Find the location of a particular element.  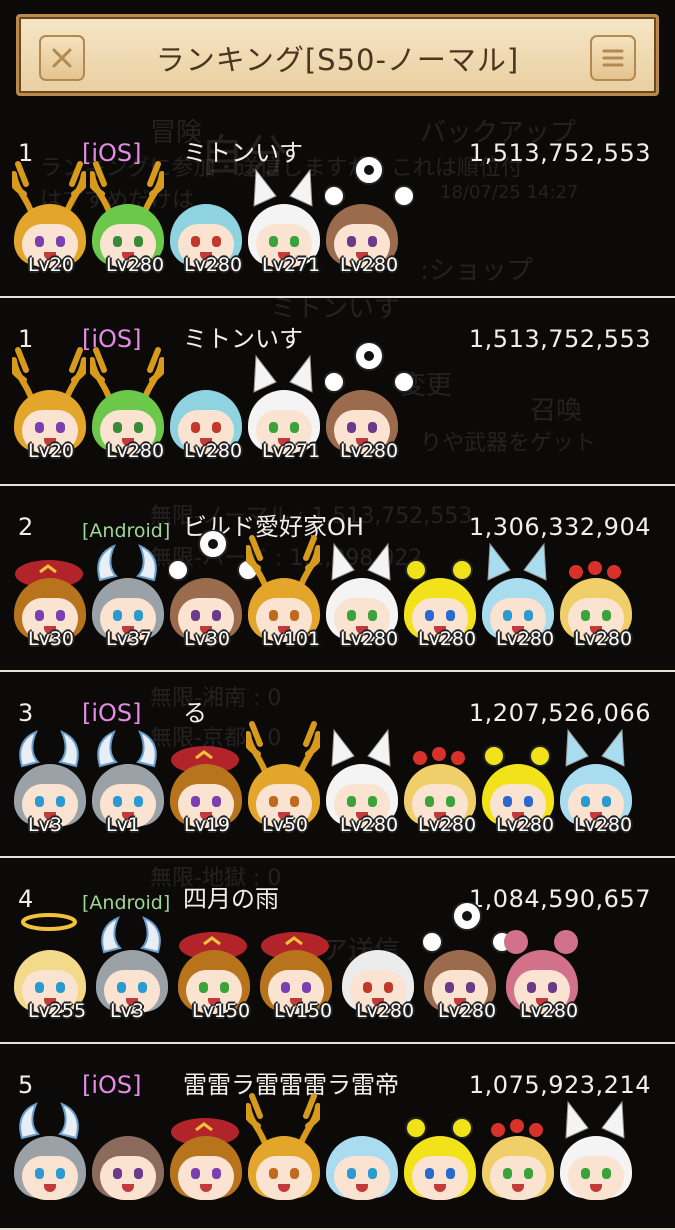

character-level: Lv255 is located at coordinates (57, 1011).